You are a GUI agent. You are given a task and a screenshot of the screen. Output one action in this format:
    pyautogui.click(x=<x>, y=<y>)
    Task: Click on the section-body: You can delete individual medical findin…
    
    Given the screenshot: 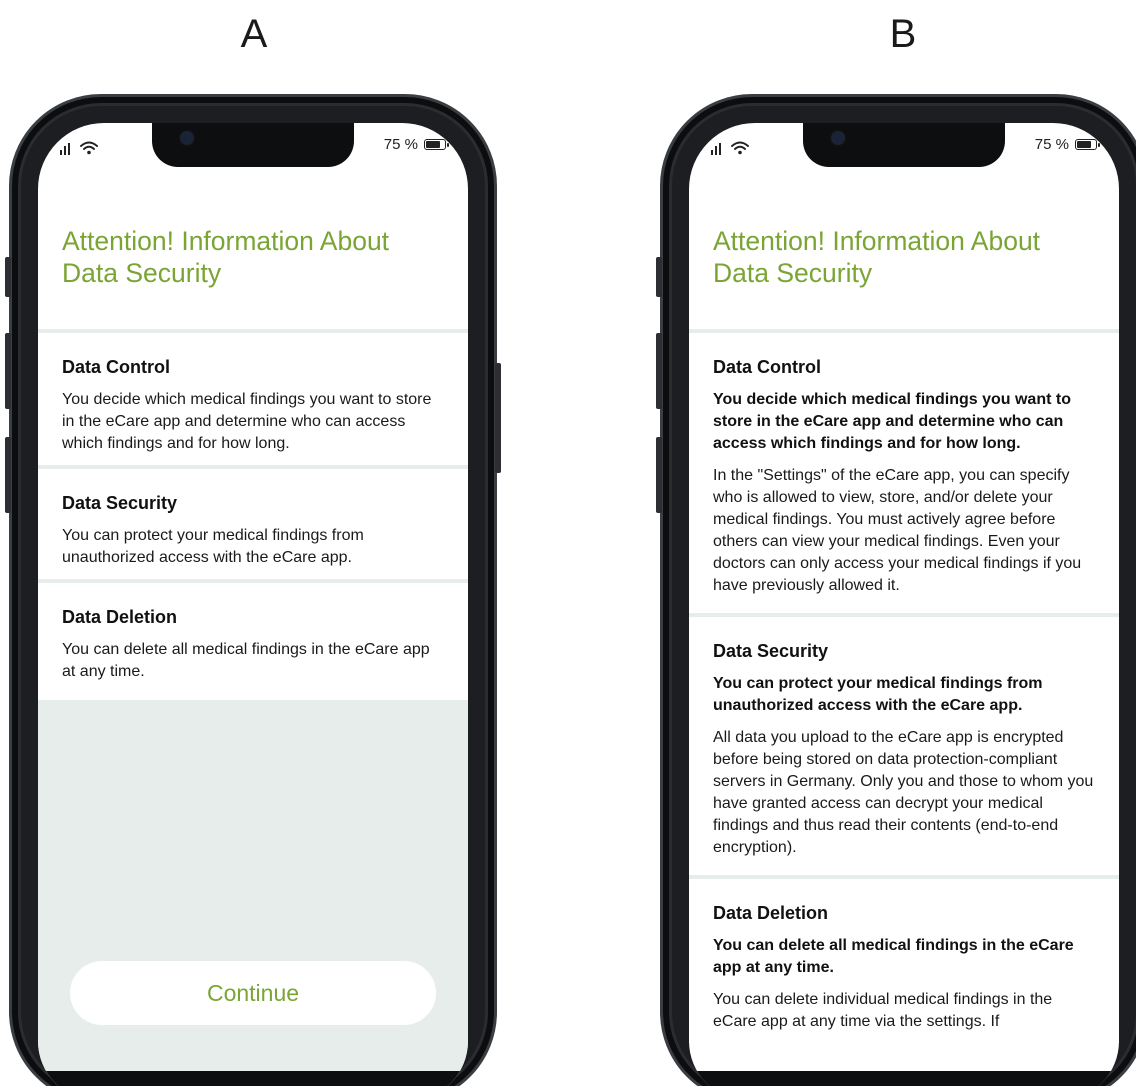 What is the action you would take?
    pyautogui.click(x=883, y=1010)
    